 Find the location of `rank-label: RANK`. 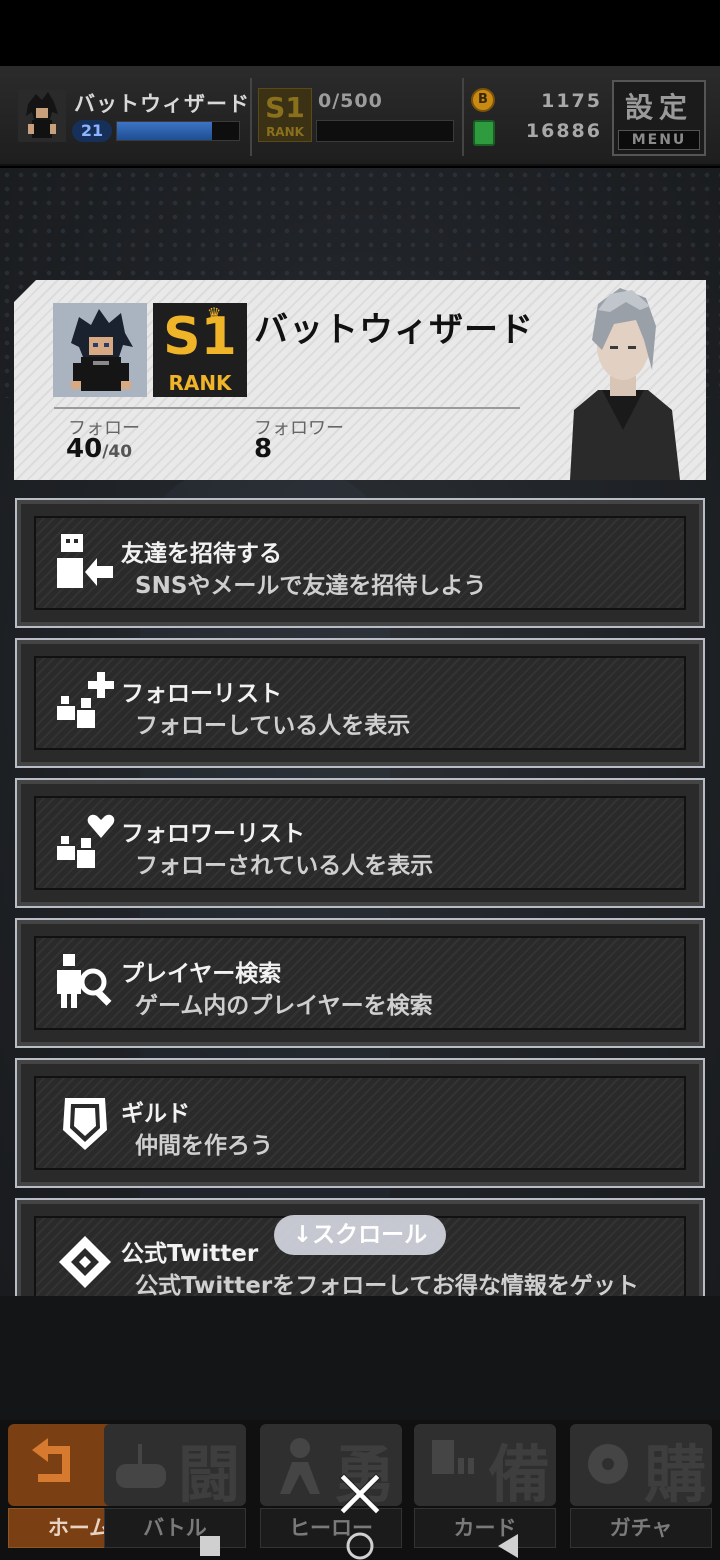

rank-label: RANK is located at coordinates (200, 383).